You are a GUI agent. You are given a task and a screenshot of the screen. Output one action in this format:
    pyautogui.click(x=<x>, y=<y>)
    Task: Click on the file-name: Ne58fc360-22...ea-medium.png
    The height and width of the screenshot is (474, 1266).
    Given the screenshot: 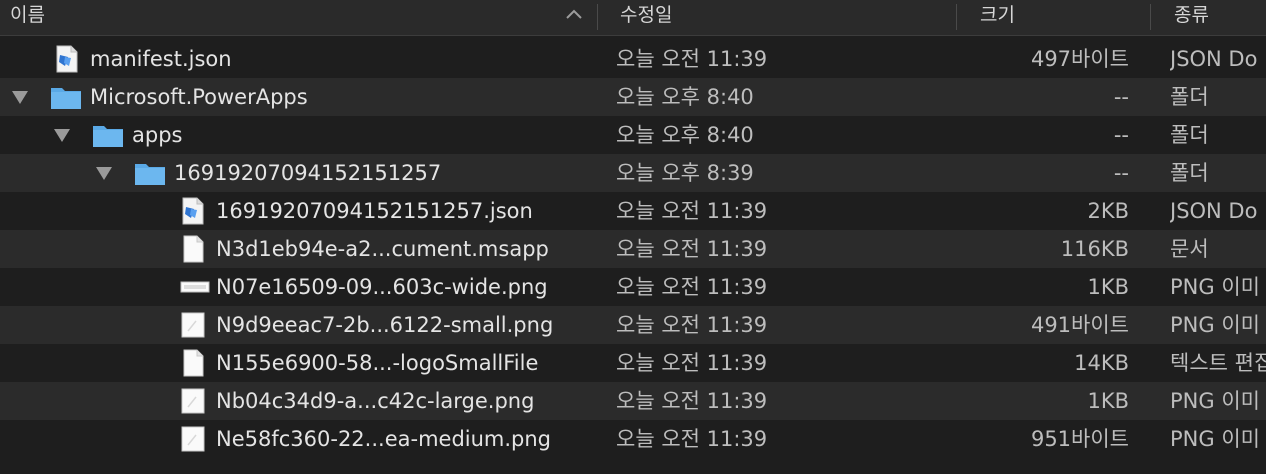 What is the action you would take?
    pyautogui.click(x=384, y=439)
    